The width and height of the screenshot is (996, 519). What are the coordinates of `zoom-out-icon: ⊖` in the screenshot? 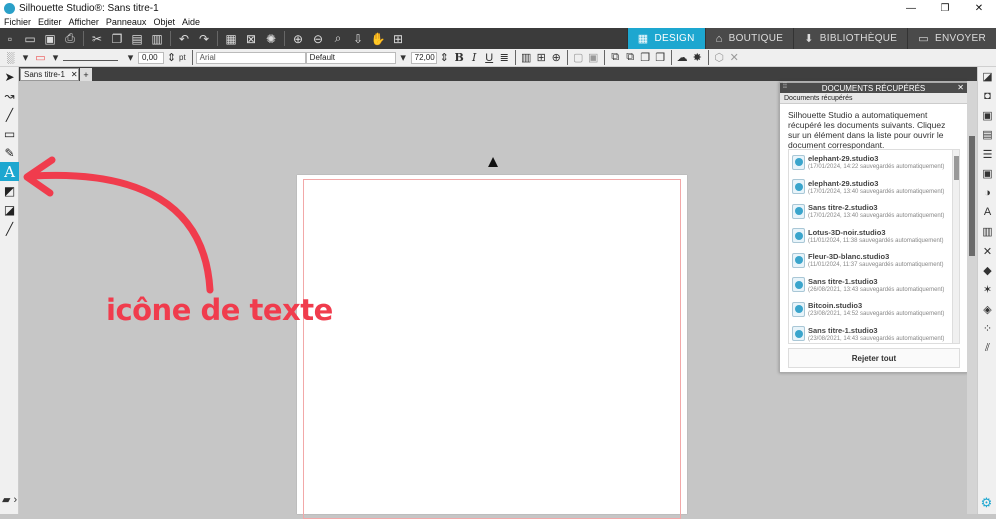 It's located at (318, 39).